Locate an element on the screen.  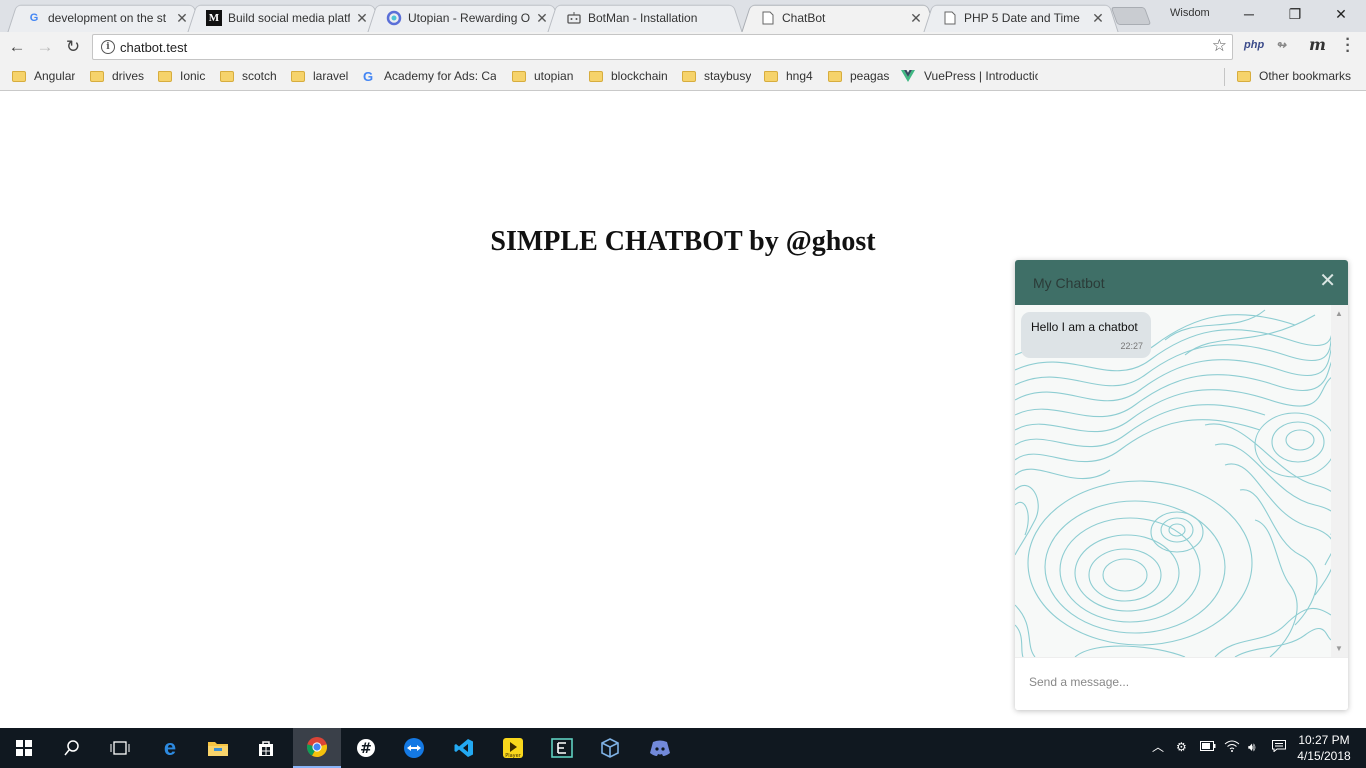
chevron-up-icon: ︿ is located at coordinates (1158, 746).